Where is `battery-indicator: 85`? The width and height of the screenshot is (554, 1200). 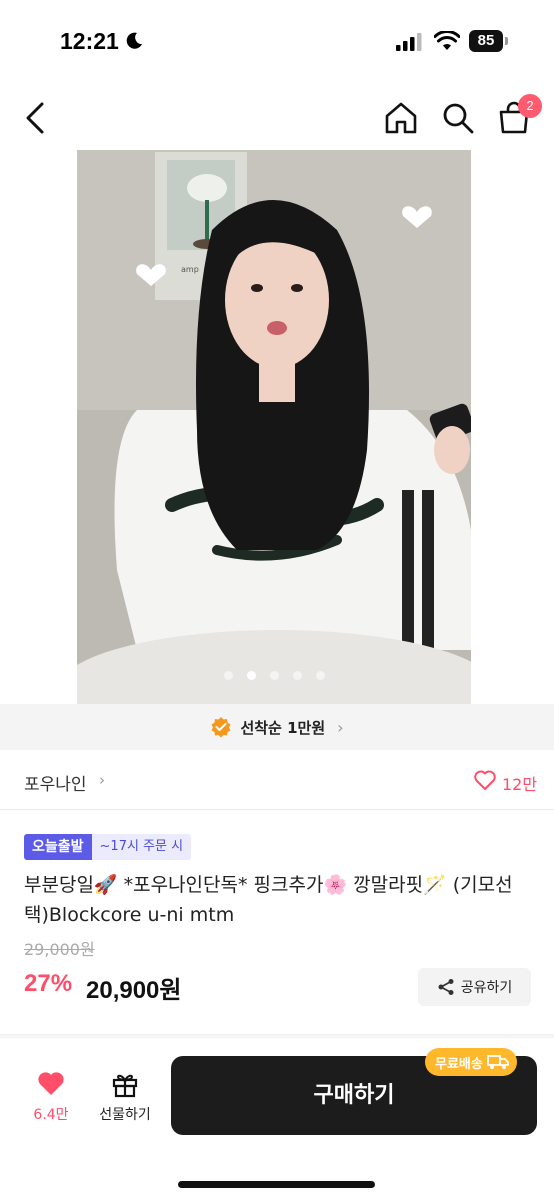
battery-indicator: 85 is located at coordinates (489, 41).